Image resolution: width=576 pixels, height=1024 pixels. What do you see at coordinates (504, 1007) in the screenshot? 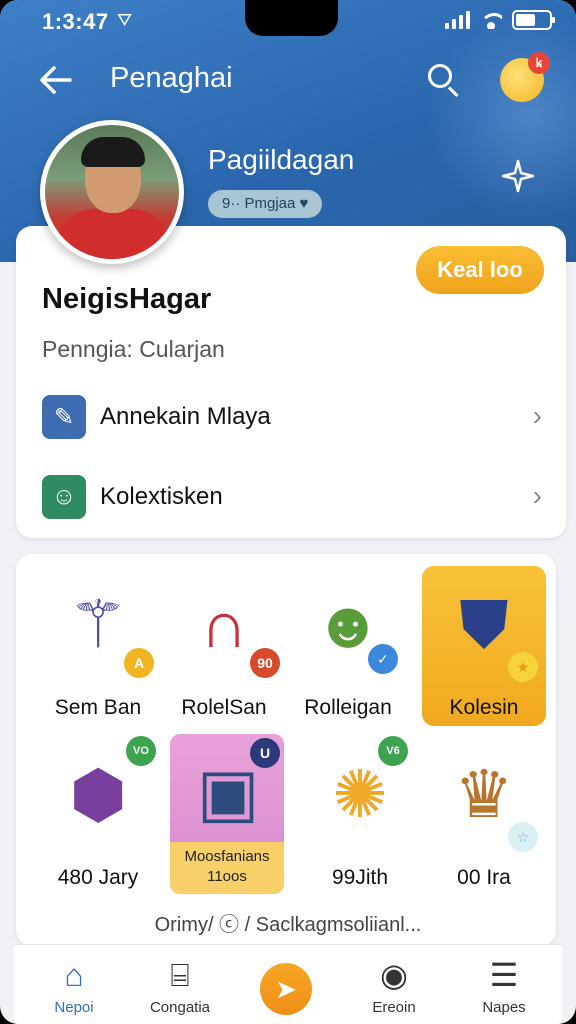
I see `nav-label: Napes` at bounding box center [504, 1007].